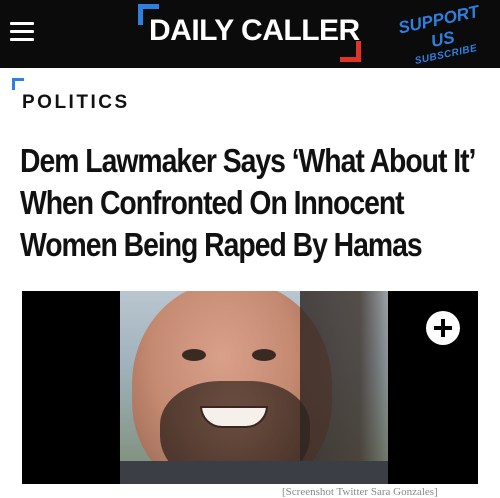 The image size is (500, 498). I want to click on image-caption: [Screenshot Twitter Sara Gonzales], so click(360, 492).